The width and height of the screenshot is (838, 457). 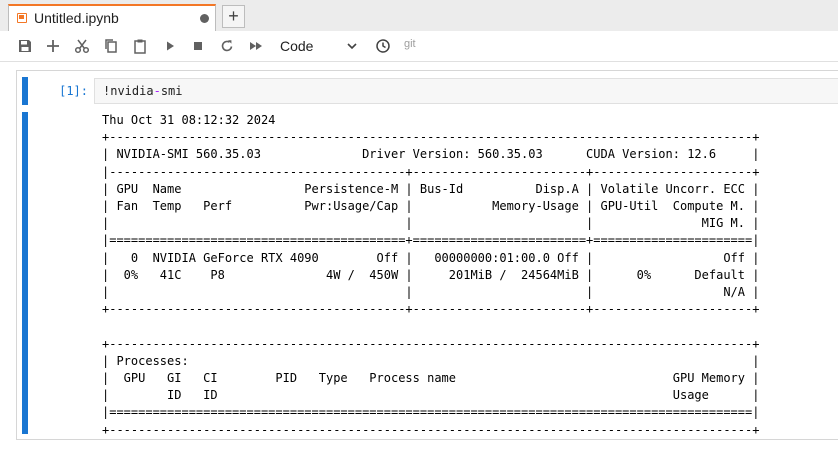 I want to click on code-operator: -, so click(x=157, y=91).